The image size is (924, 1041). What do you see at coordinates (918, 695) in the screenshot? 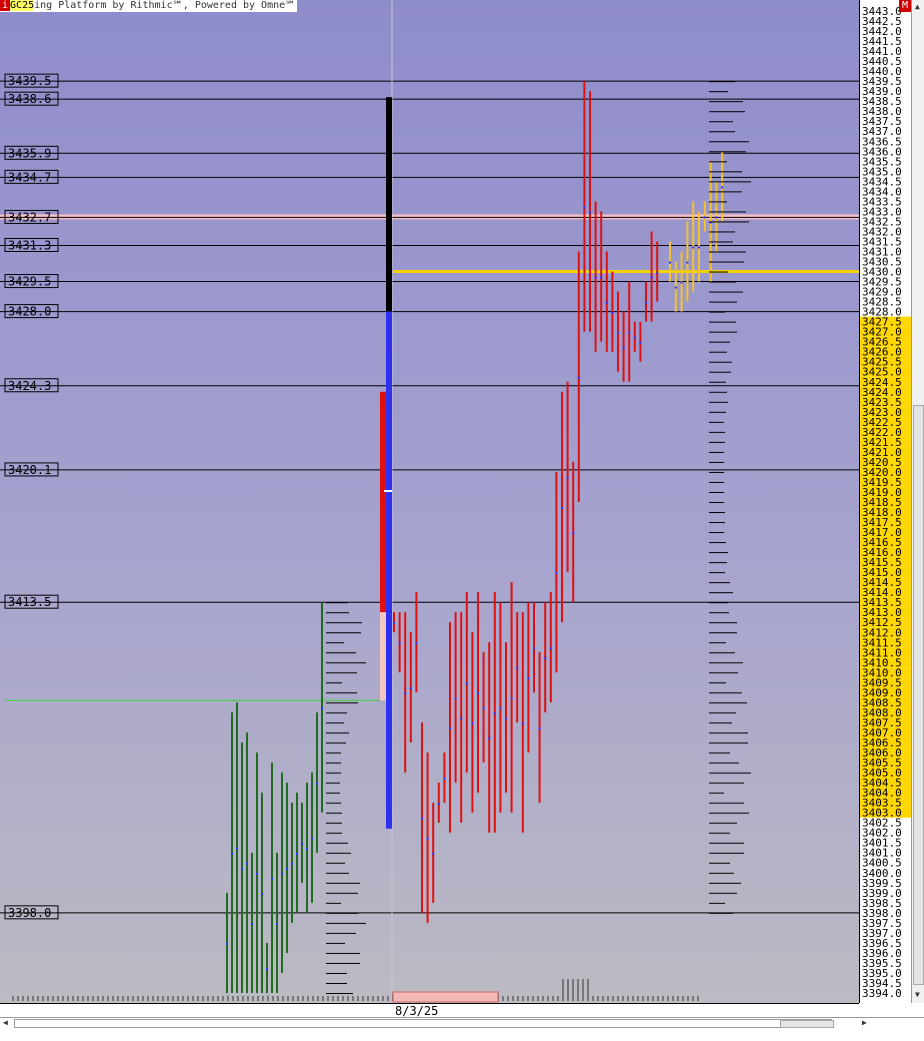
I see `vertical-scroll-thumb` at bounding box center [918, 695].